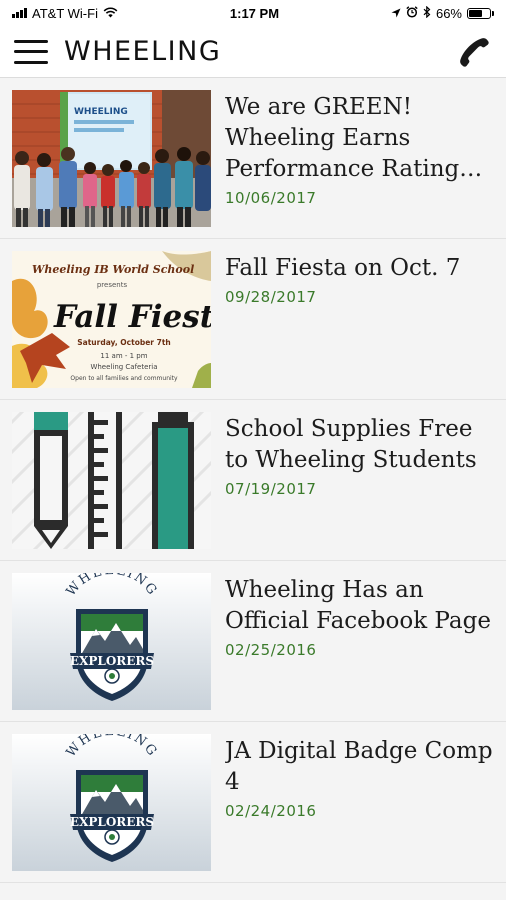  I want to click on news-title: Fall Fiesta on Oct. 7, so click(343, 268).